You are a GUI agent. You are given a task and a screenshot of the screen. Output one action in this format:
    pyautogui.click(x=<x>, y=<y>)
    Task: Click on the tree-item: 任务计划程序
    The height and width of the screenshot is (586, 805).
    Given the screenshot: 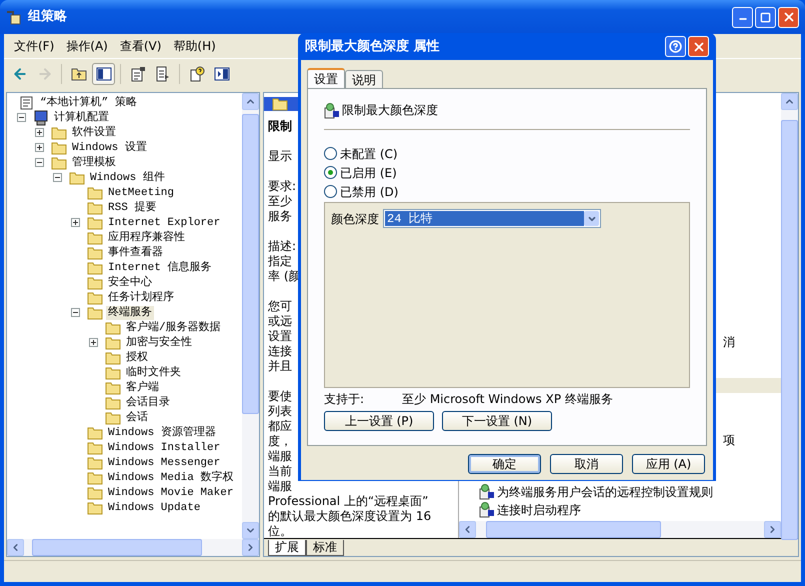 What is the action you would take?
    pyautogui.click(x=141, y=297)
    